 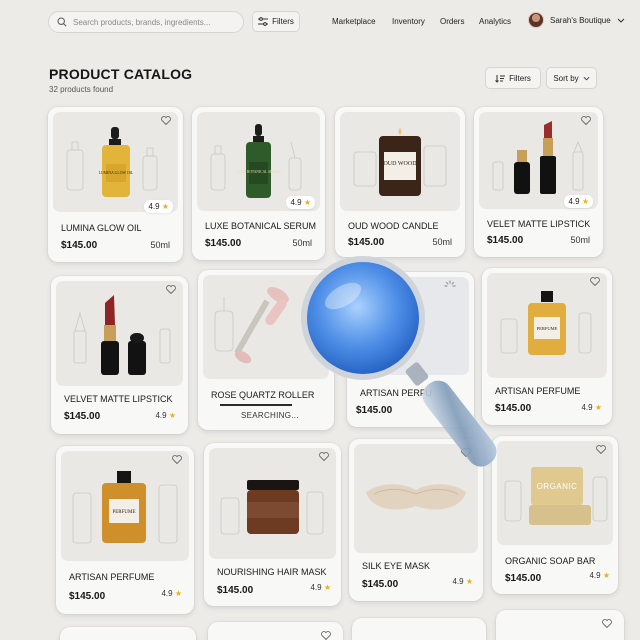 What do you see at coordinates (557, 486) in the screenshot?
I see `soap-label: ORGANIC` at bounding box center [557, 486].